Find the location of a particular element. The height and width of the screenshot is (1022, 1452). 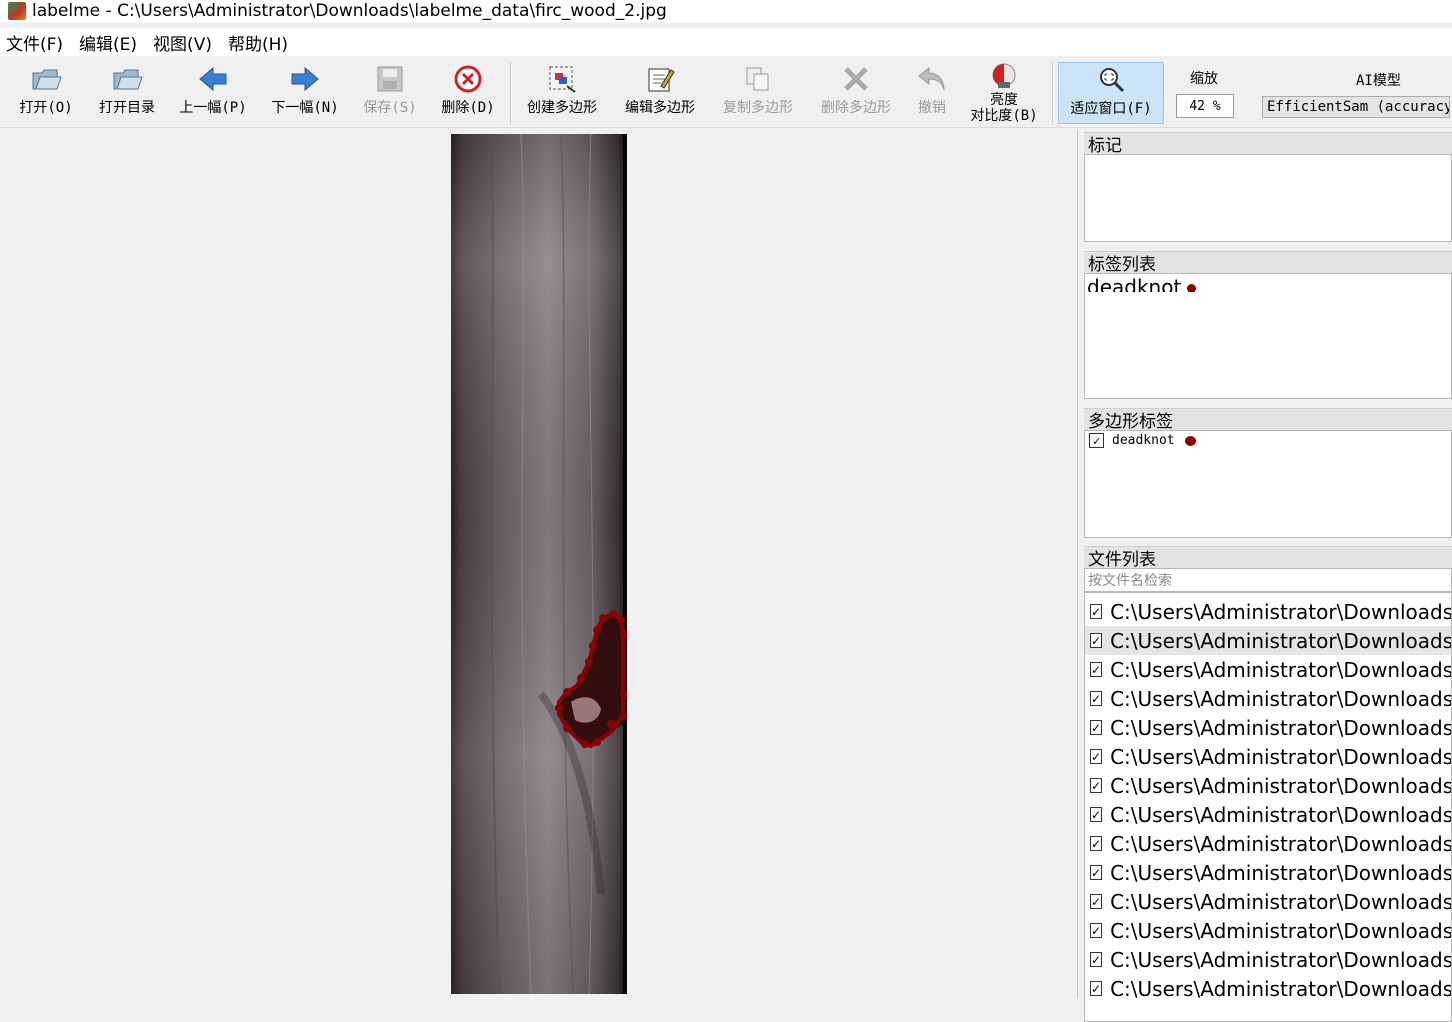

brightness-contrast-button: 亮度 对比度(B) is located at coordinates (1004, 93).